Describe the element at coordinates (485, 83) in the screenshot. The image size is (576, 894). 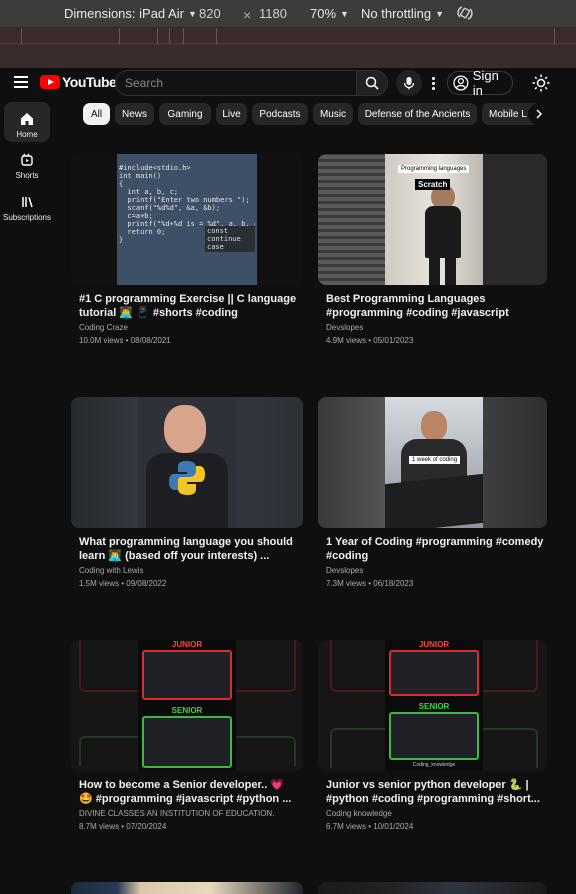
I see `sign-in-label: Sign in` at that location.